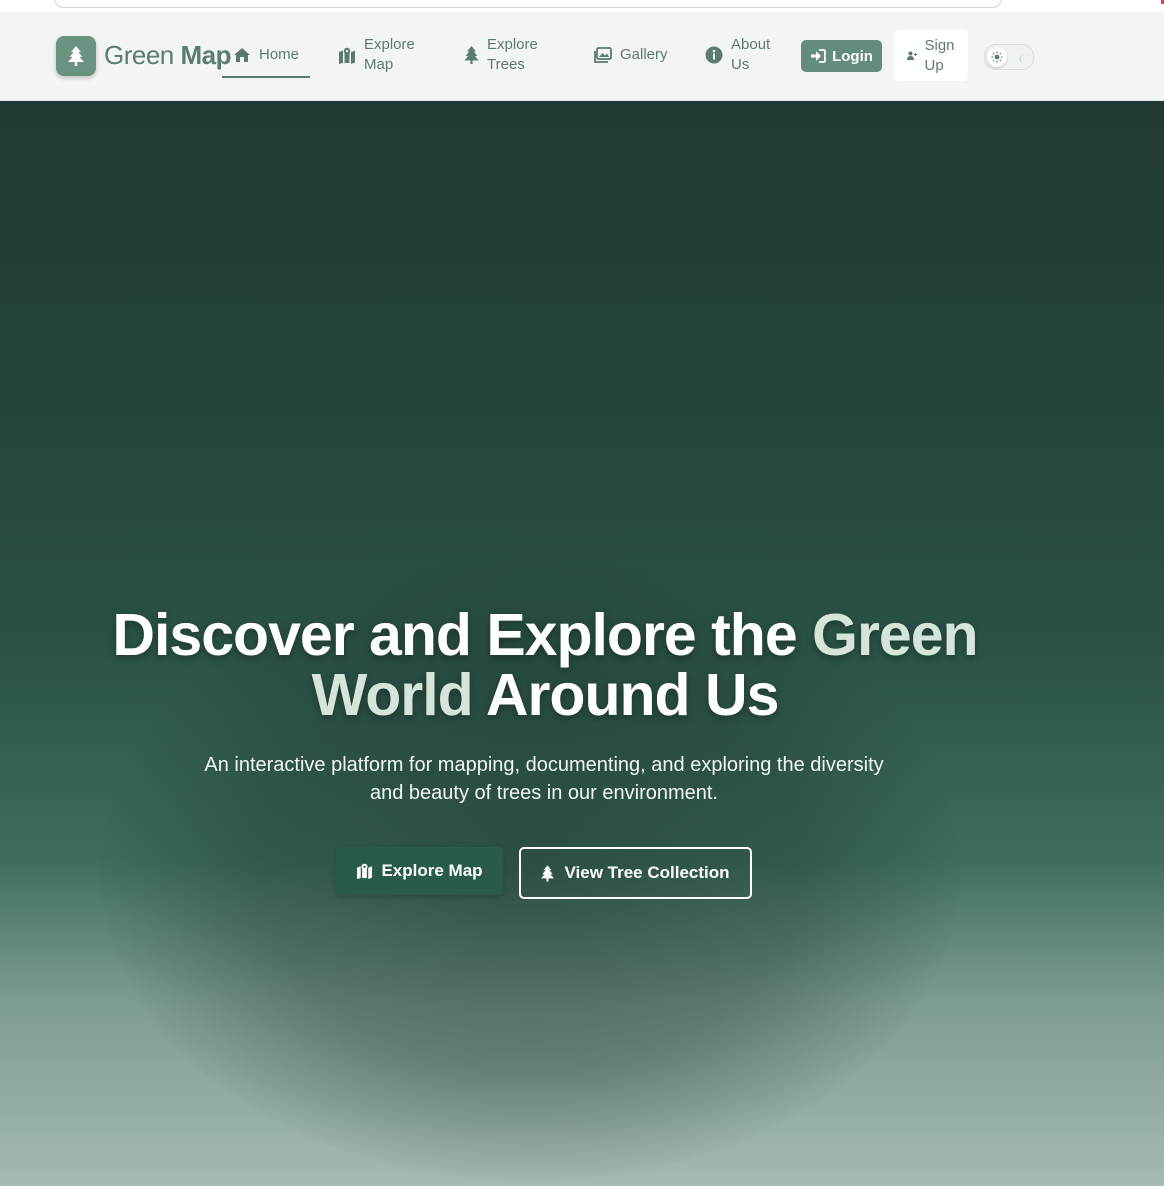  What do you see at coordinates (266, 77) in the screenshot?
I see `active-indicator` at bounding box center [266, 77].